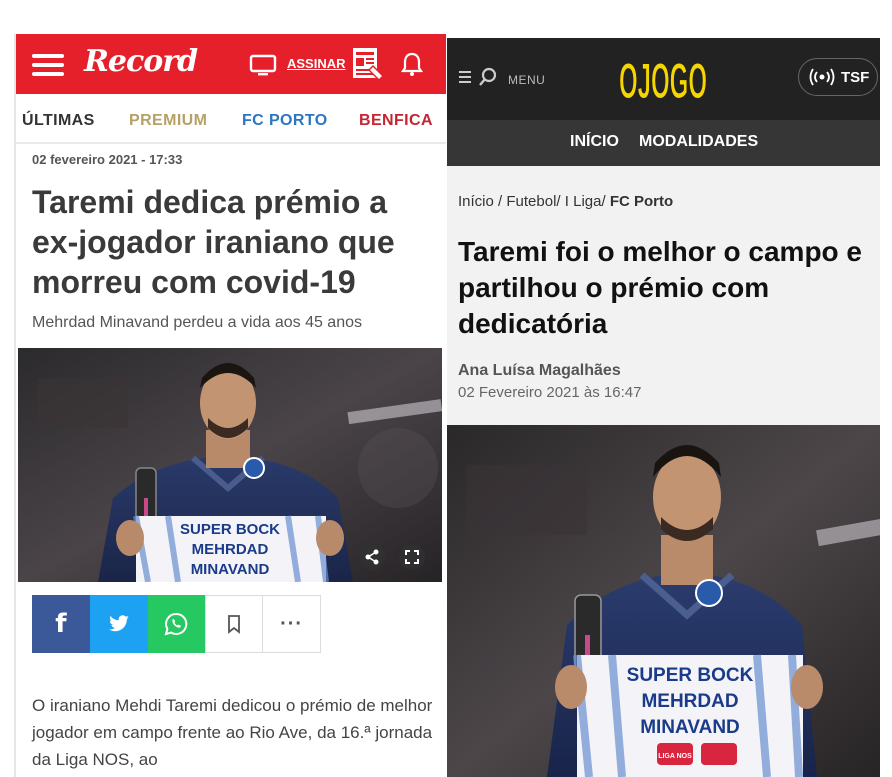  What do you see at coordinates (488, 77) in the screenshot?
I see `search-icon` at bounding box center [488, 77].